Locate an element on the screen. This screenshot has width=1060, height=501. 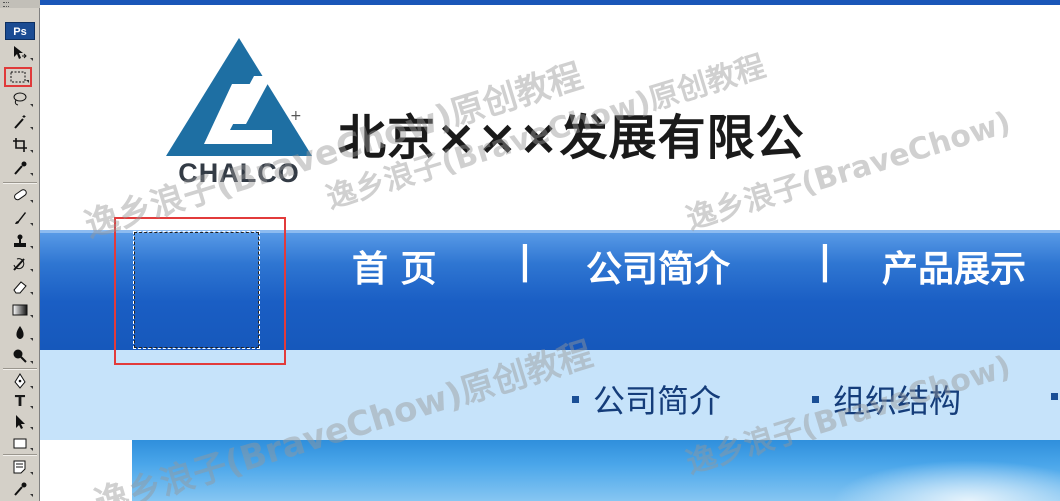
stamp-icon is located at coordinates (20, 241).